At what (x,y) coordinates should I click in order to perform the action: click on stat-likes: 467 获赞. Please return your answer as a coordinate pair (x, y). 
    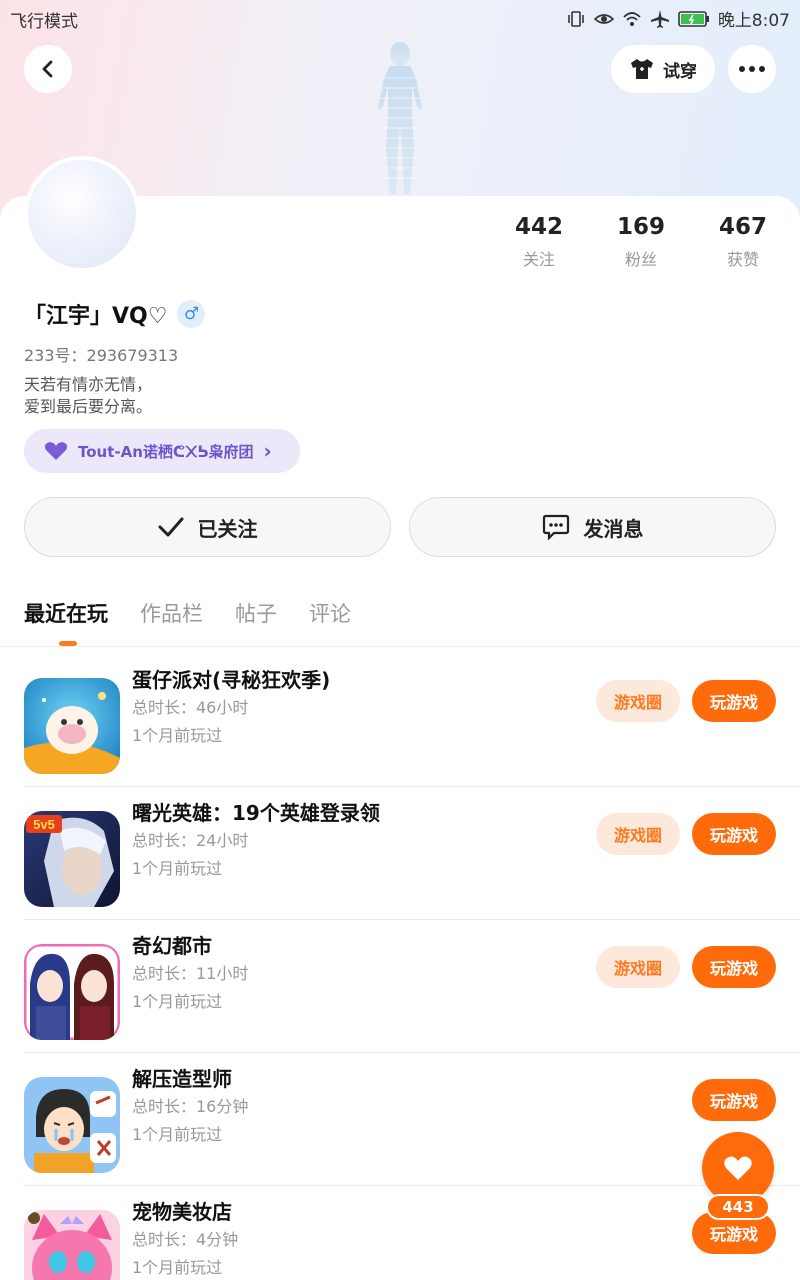
    Looking at the image, I should click on (743, 242).